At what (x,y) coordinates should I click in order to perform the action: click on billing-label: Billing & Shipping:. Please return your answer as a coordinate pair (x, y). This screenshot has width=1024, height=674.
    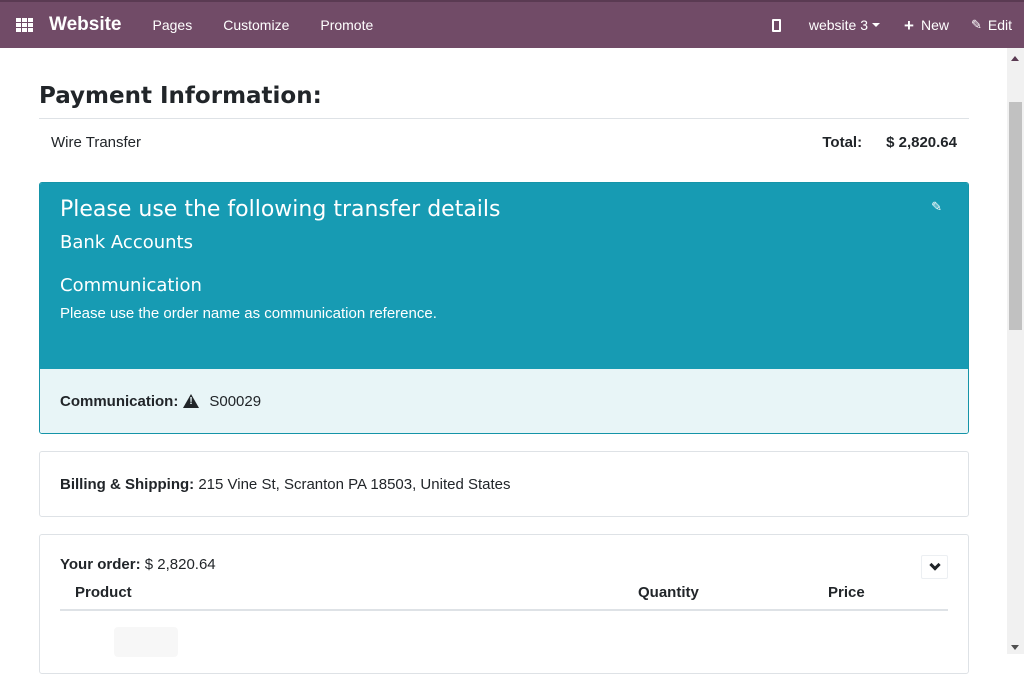
    Looking at the image, I should click on (127, 484).